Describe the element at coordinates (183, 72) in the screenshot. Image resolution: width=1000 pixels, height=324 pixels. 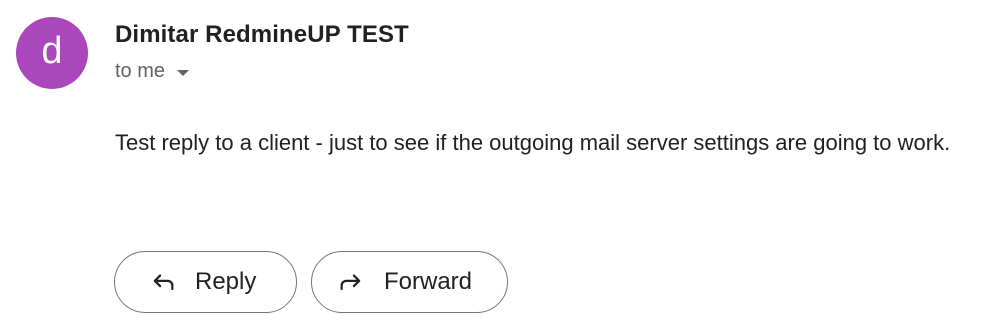
I see `caret-down-icon` at that location.